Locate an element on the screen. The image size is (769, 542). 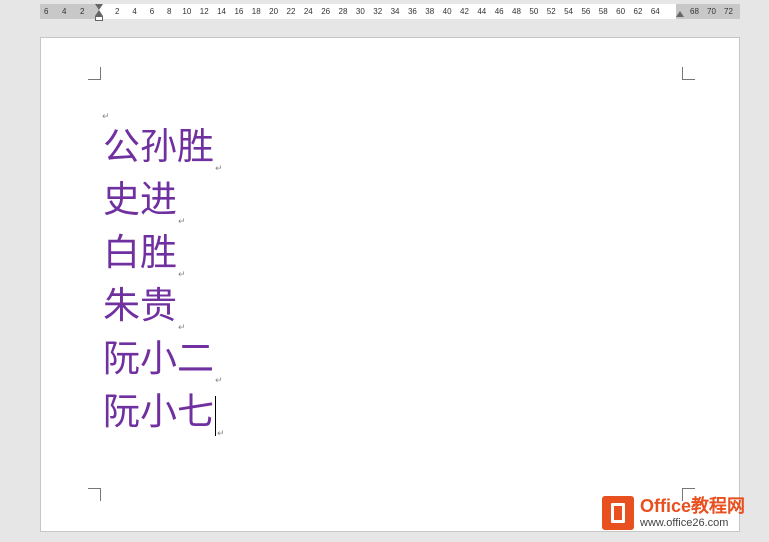
ruler-tick-label: 44 is located at coordinates (482, 11).